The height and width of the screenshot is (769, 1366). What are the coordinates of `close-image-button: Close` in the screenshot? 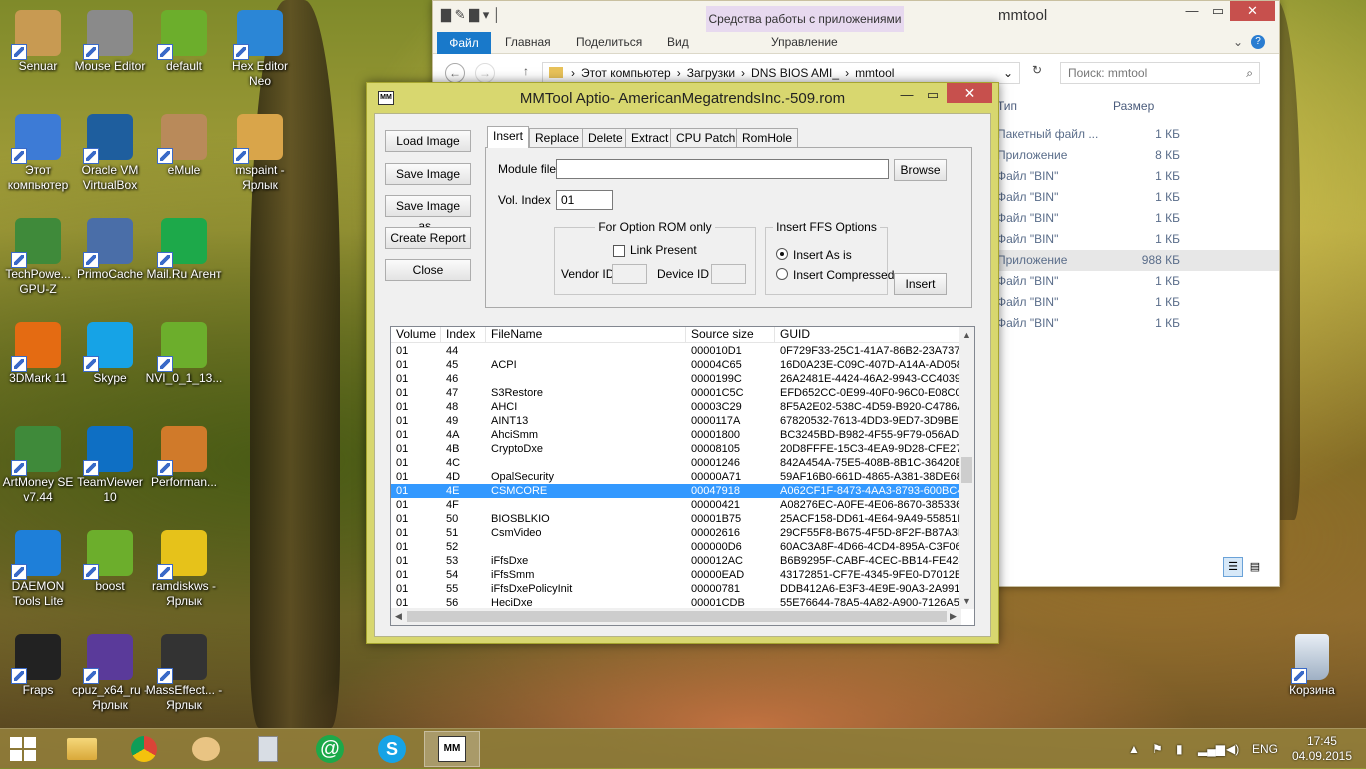 It's located at (428, 270).